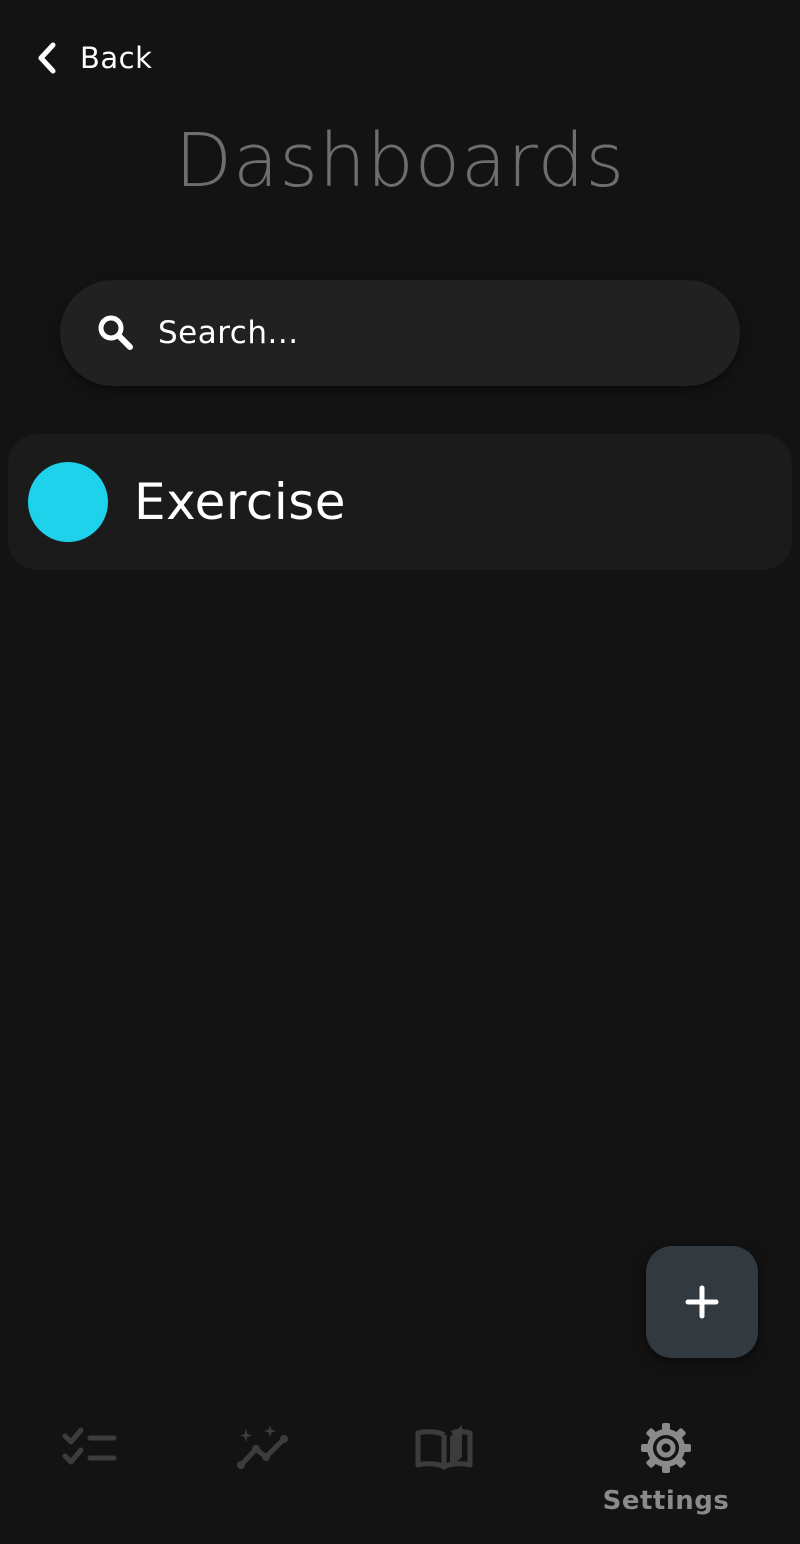 The height and width of the screenshot is (1544, 800). What do you see at coordinates (49, 58) in the screenshot?
I see `chevron-left-icon` at bounding box center [49, 58].